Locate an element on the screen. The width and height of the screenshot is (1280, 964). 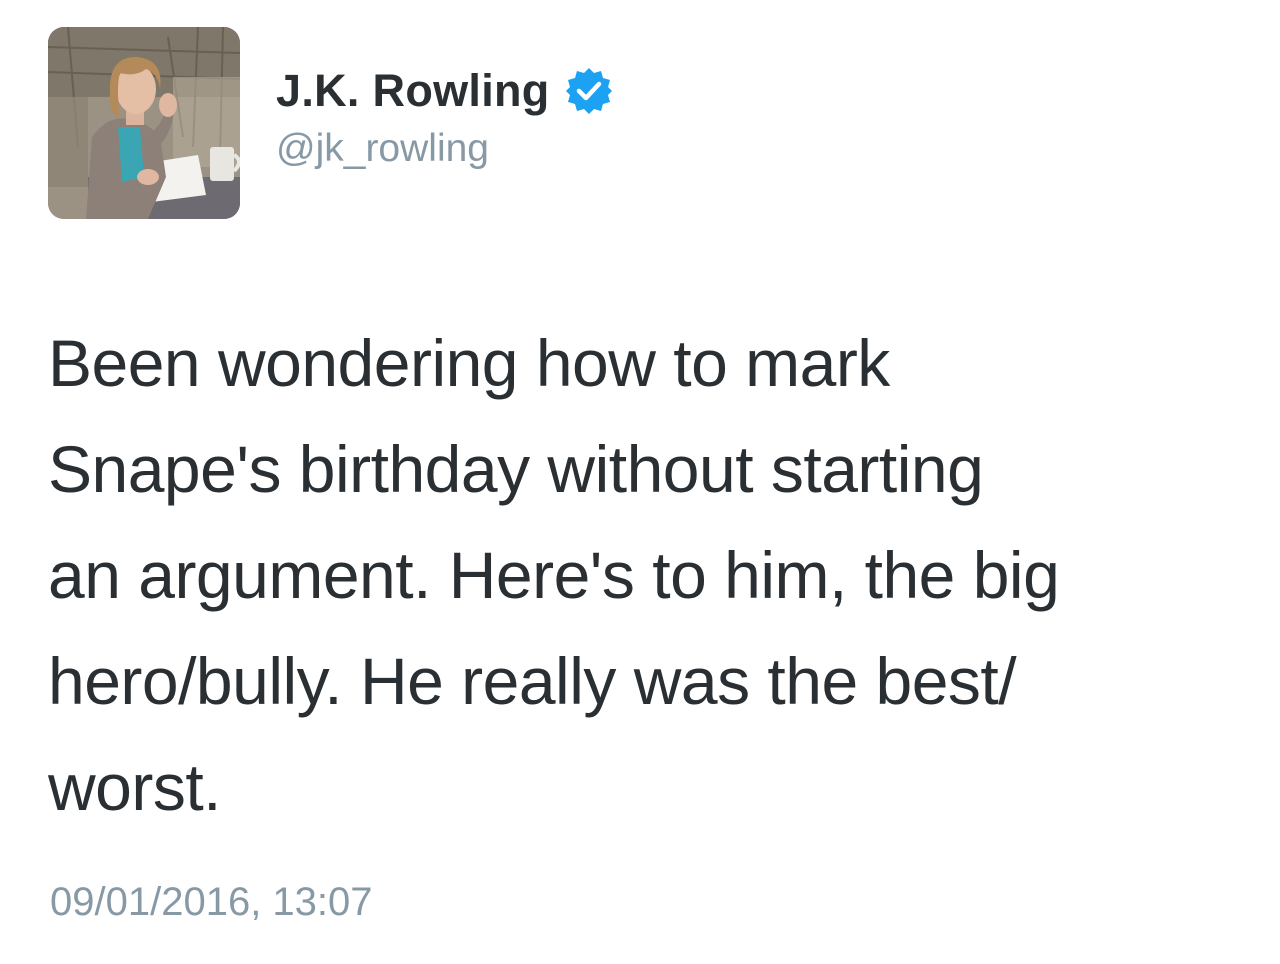
author-display-name: J.K. Rowling is located at coordinates (413, 91).